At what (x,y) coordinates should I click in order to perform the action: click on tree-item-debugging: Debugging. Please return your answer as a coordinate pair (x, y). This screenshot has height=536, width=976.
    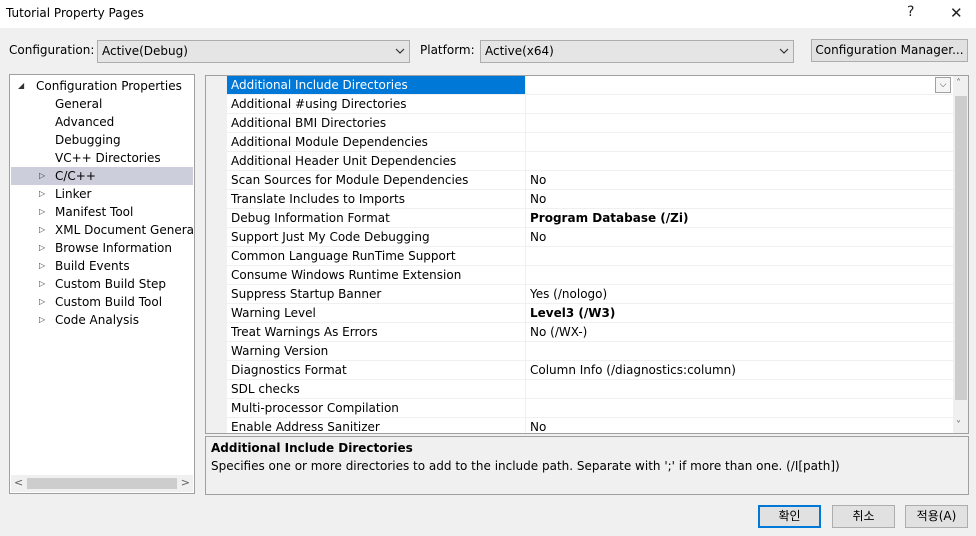
    Looking at the image, I should click on (102, 140).